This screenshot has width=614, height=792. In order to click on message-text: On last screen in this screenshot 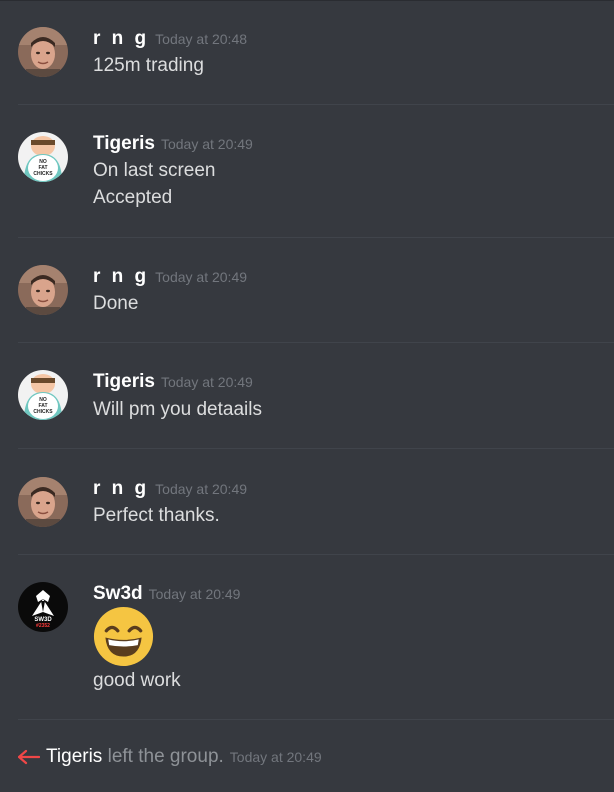, I will do `click(154, 170)`.